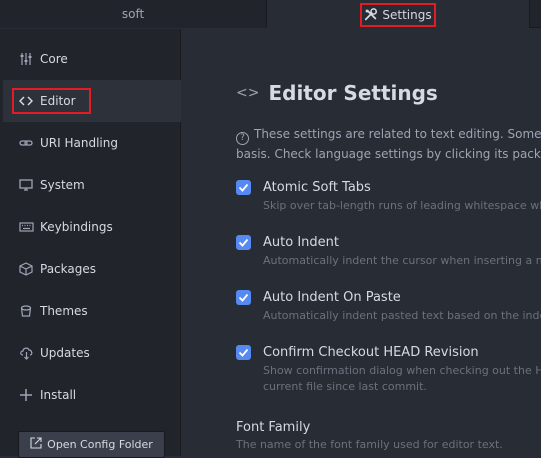 The width and height of the screenshot is (541, 458). I want to click on sidebar-item-label: Updates, so click(65, 353).